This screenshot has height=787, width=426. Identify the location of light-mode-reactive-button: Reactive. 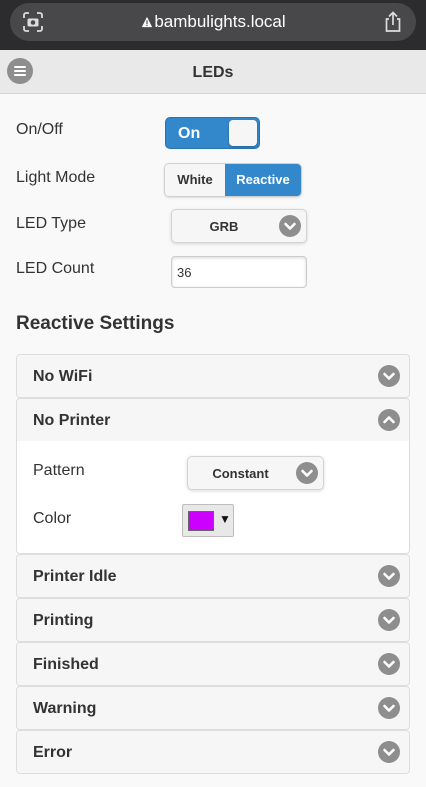
(263, 180).